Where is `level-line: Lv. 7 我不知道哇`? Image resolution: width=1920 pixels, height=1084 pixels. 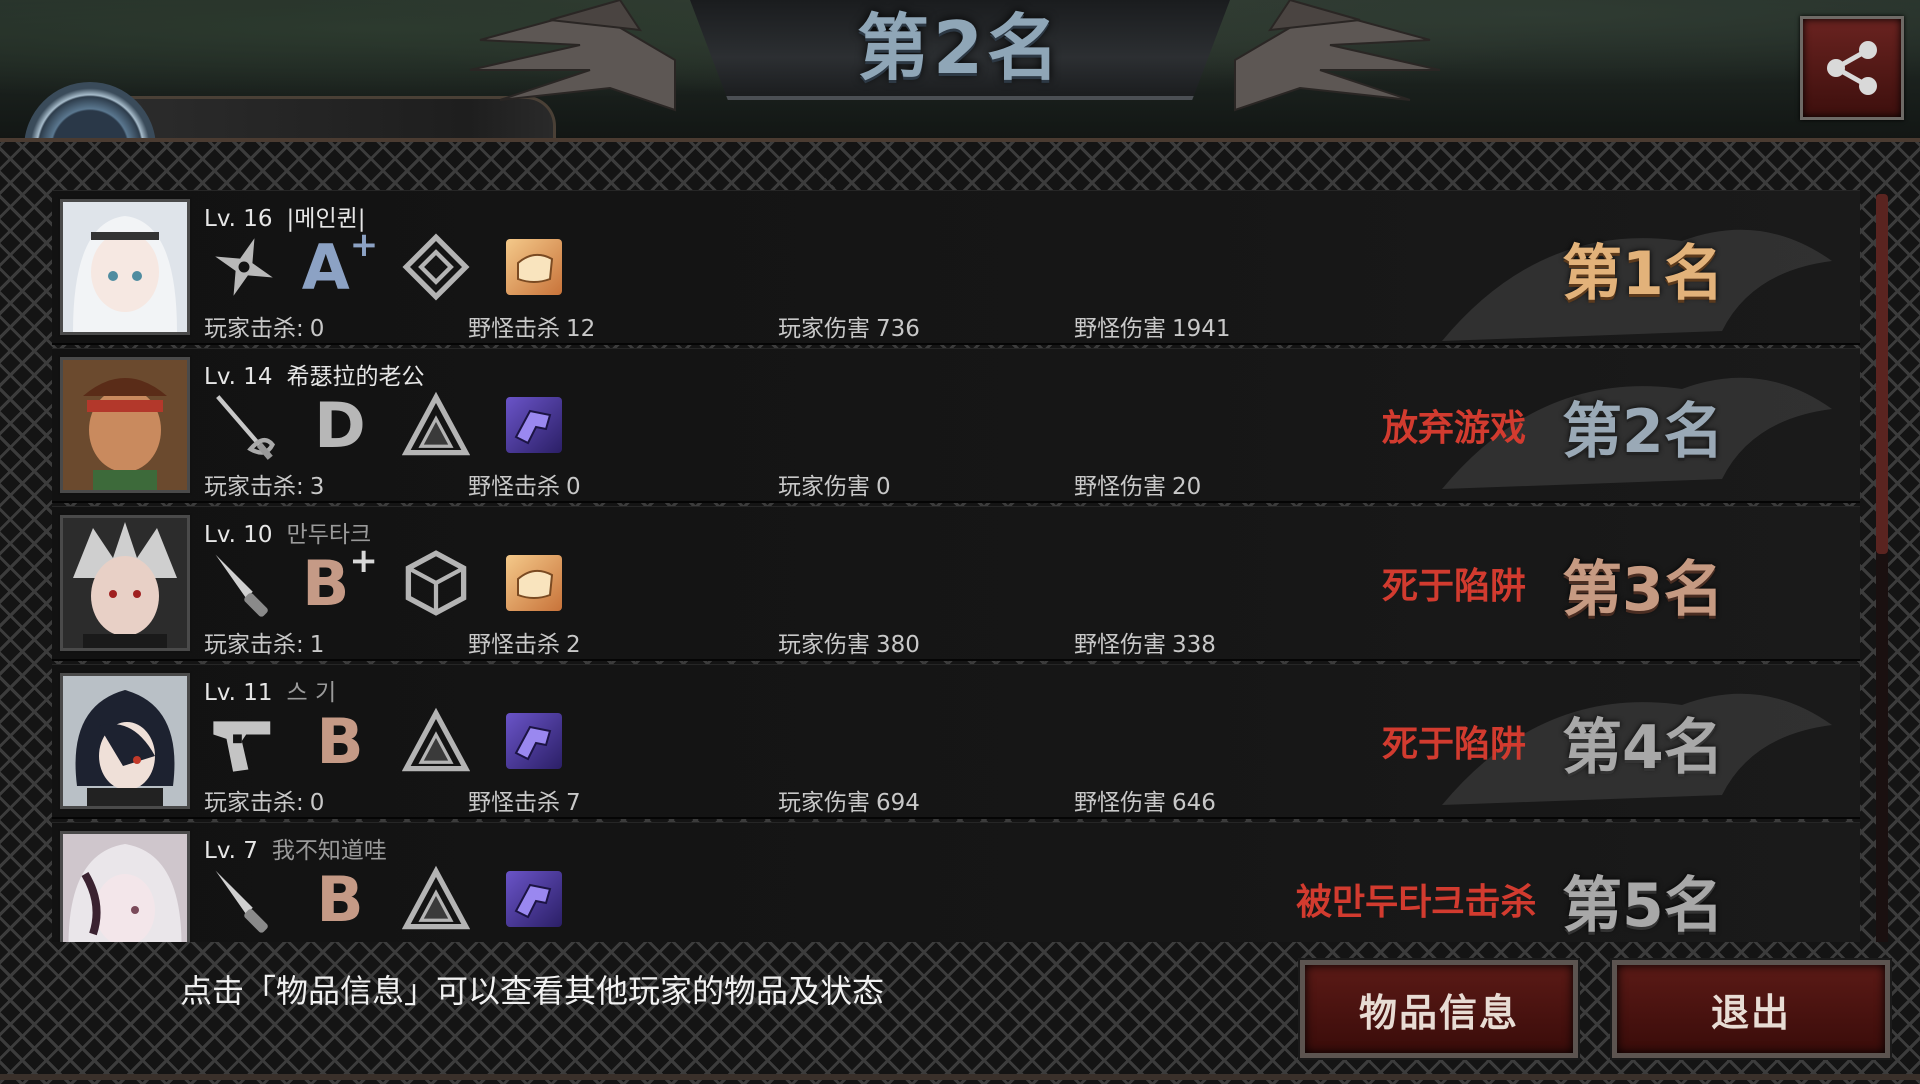
level-line: Lv. 7 我不知道哇 is located at coordinates (295, 848).